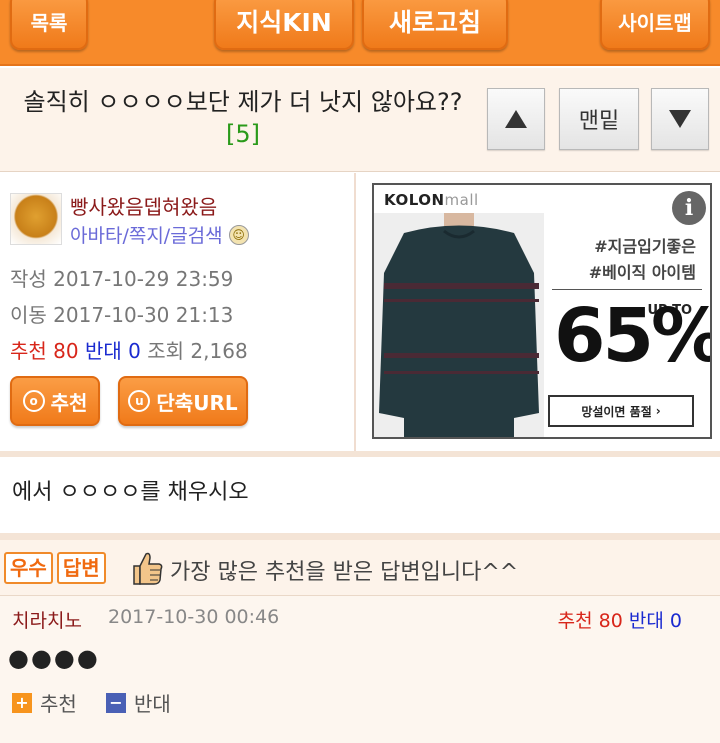 The image size is (720, 743). I want to click on author-links-text: 아바타/쪽지/글검색, so click(146, 234).